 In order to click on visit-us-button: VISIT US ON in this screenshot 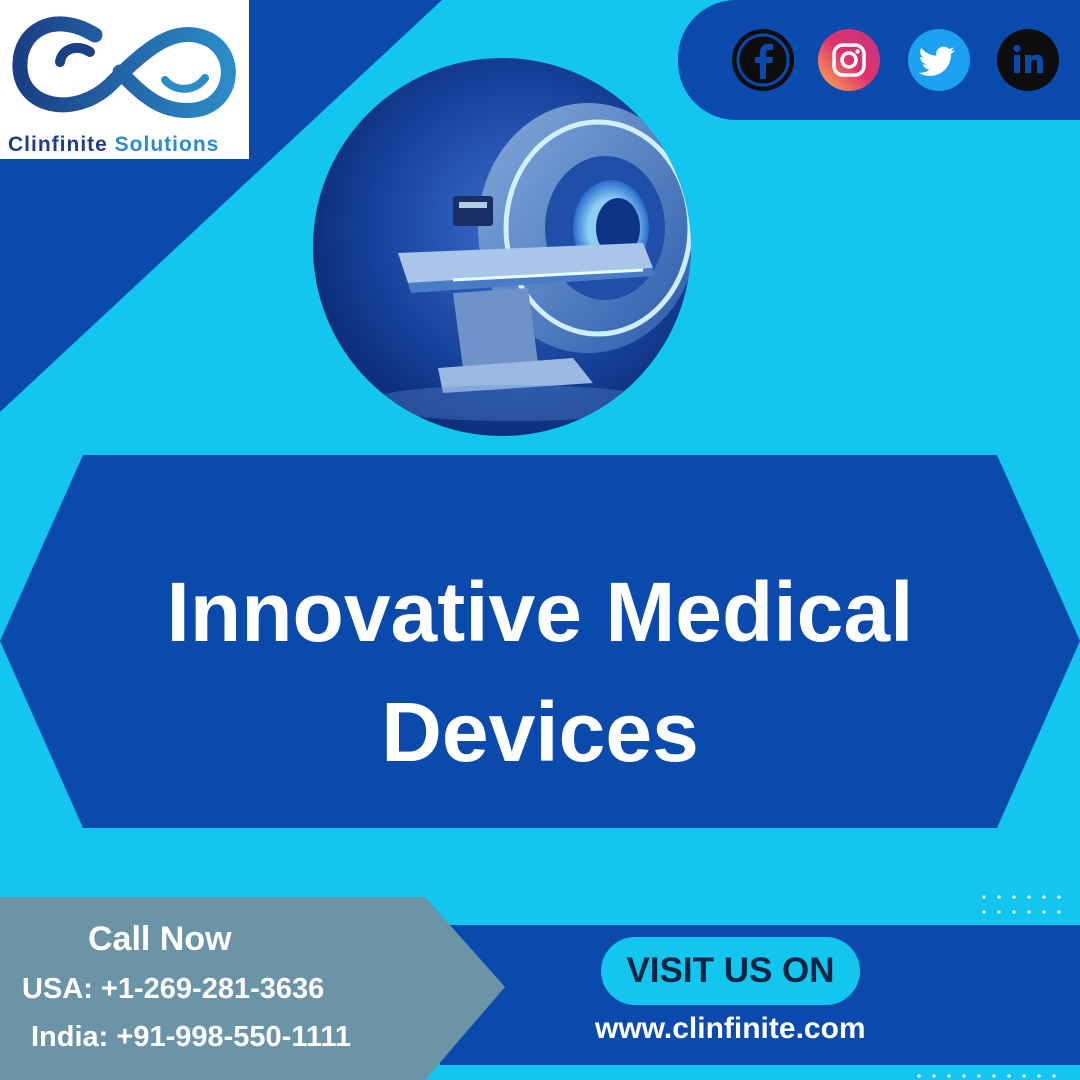, I will do `click(730, 971)`.